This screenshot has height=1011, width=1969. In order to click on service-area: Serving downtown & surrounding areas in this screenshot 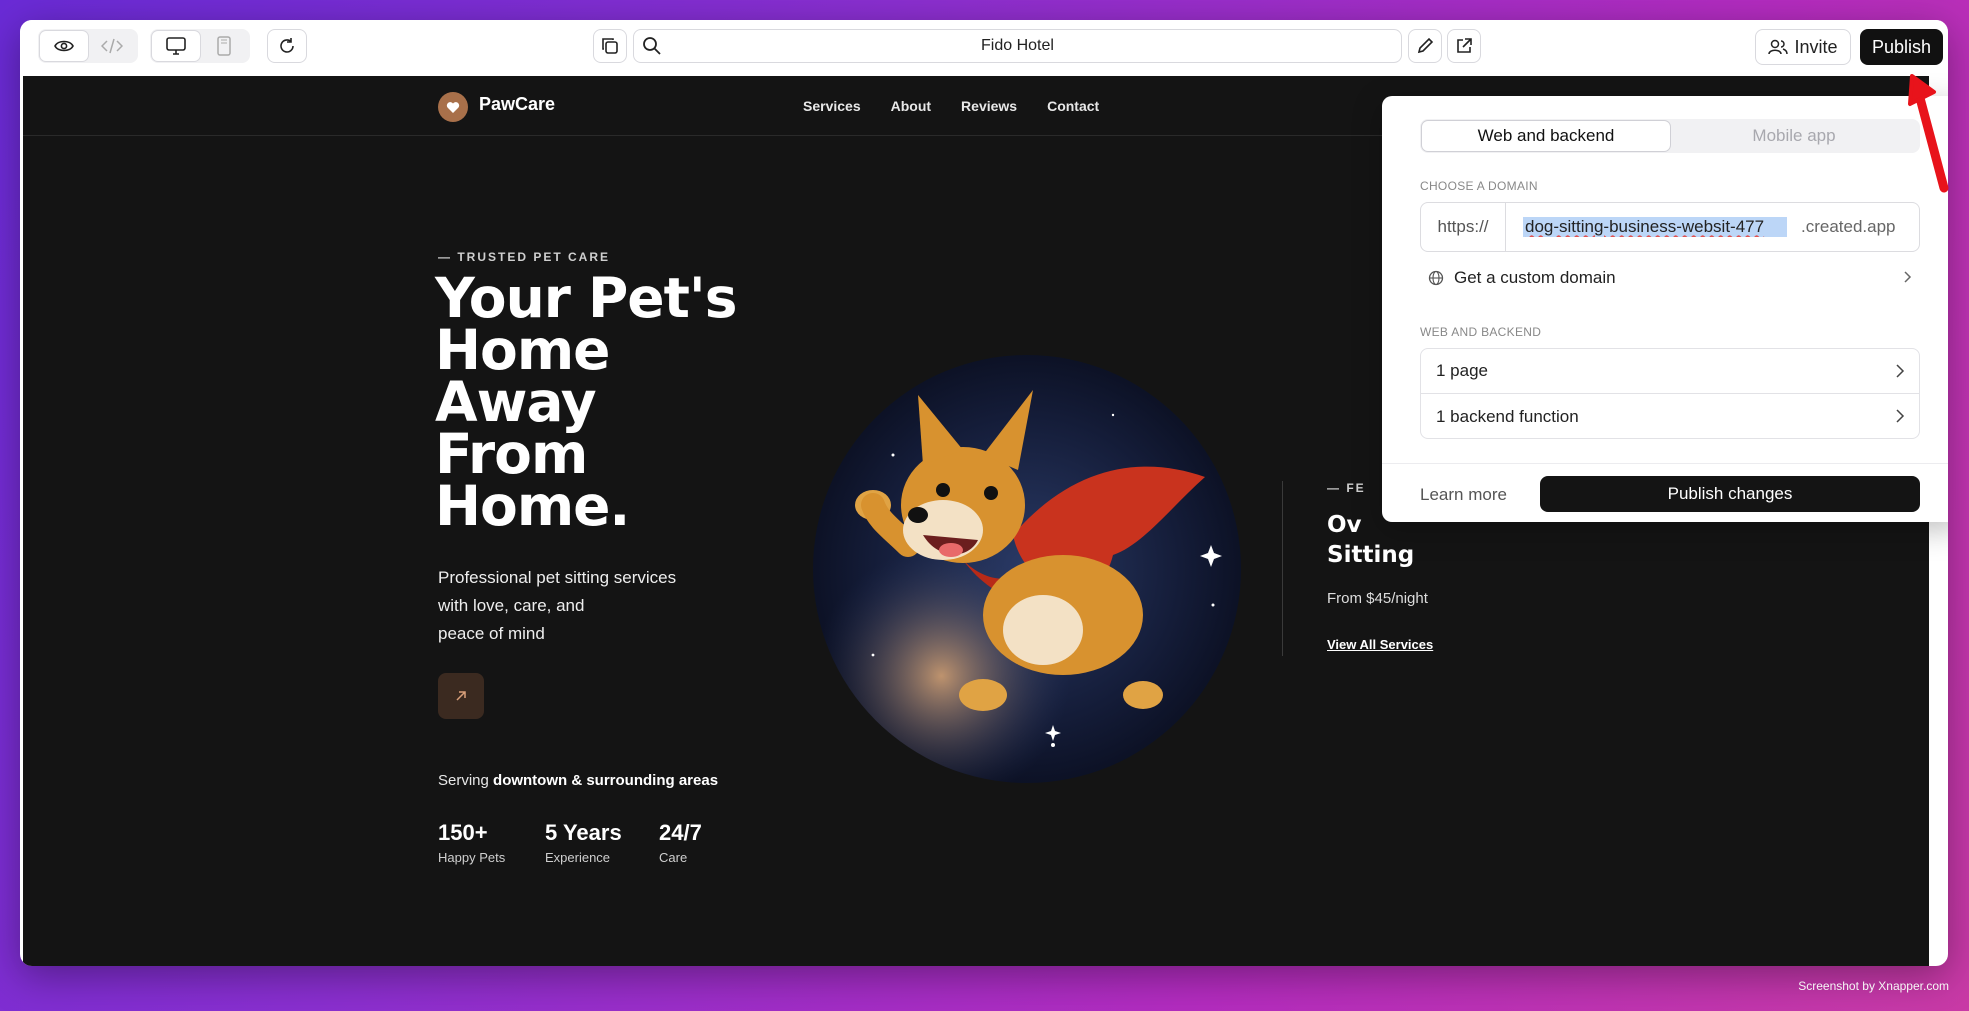, I will do `click(578, 780)`.